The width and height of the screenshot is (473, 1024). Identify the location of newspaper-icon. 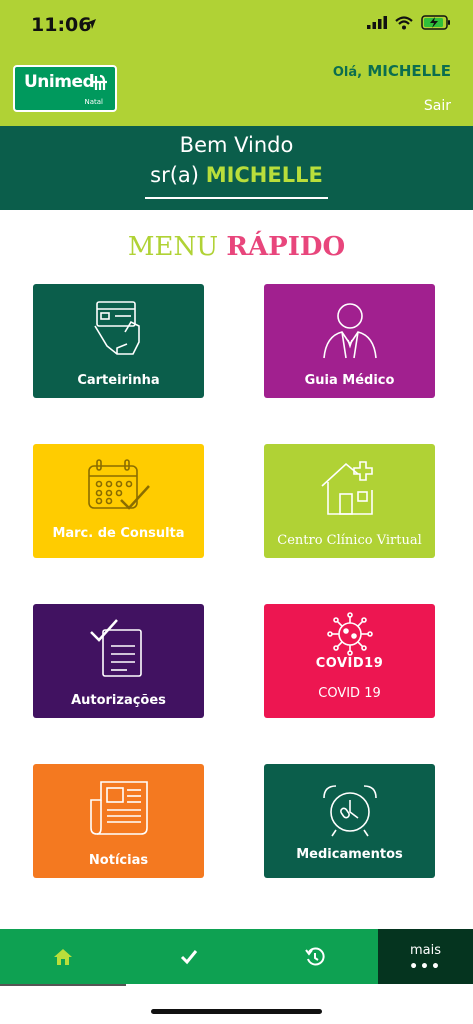
(118, 808).